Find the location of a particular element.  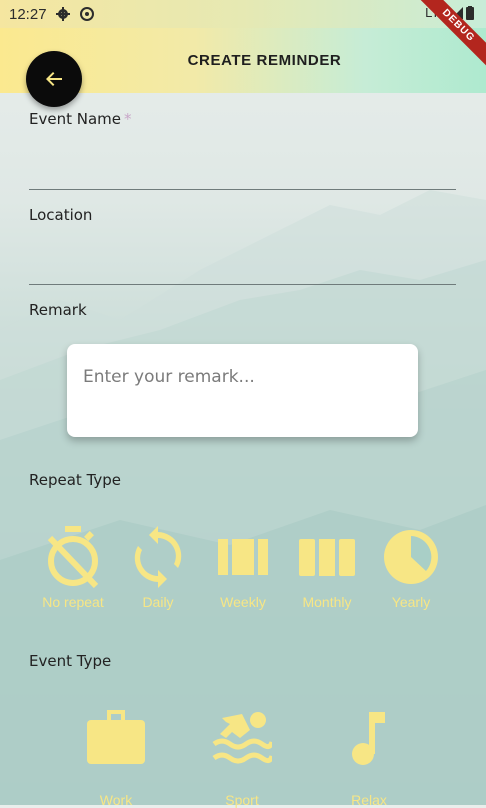

back-button is located at coordinates (54, 79).